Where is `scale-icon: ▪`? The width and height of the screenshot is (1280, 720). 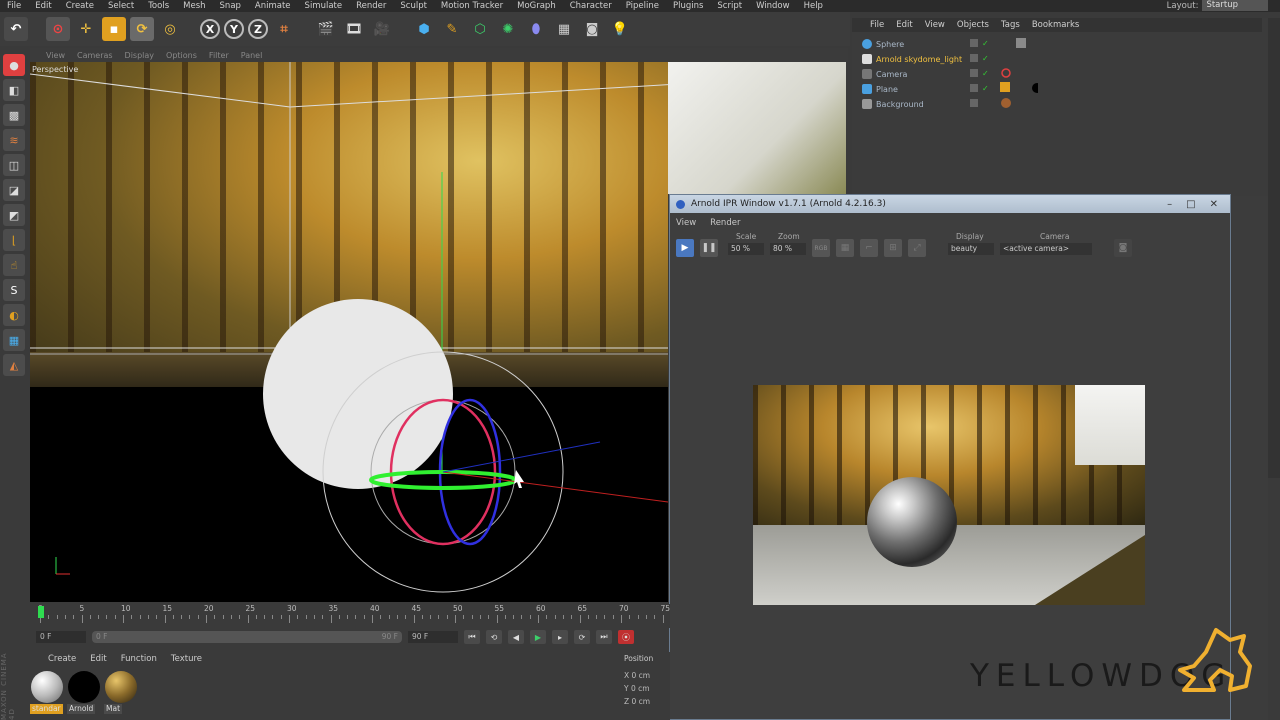 scale-icon: ▪ is located at coordinates (114, 29).